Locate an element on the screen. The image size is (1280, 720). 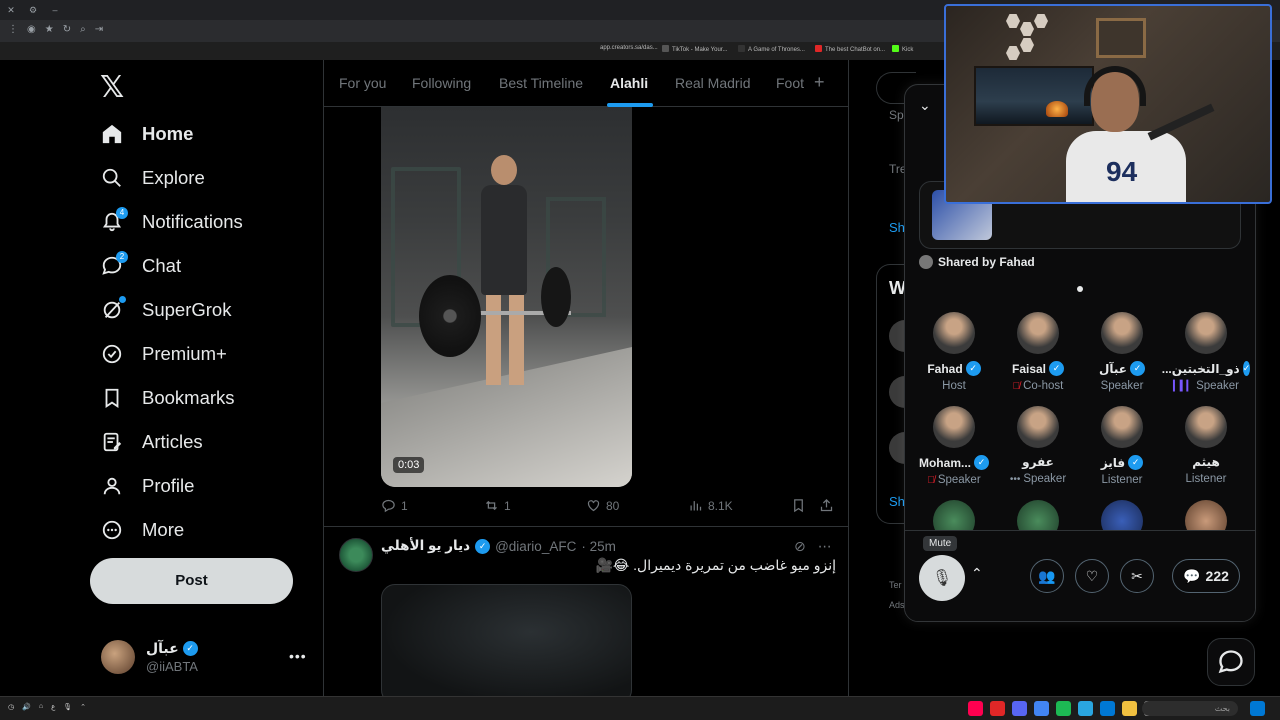
grok-icon: ⊘ is located at coordinates (800, 546).